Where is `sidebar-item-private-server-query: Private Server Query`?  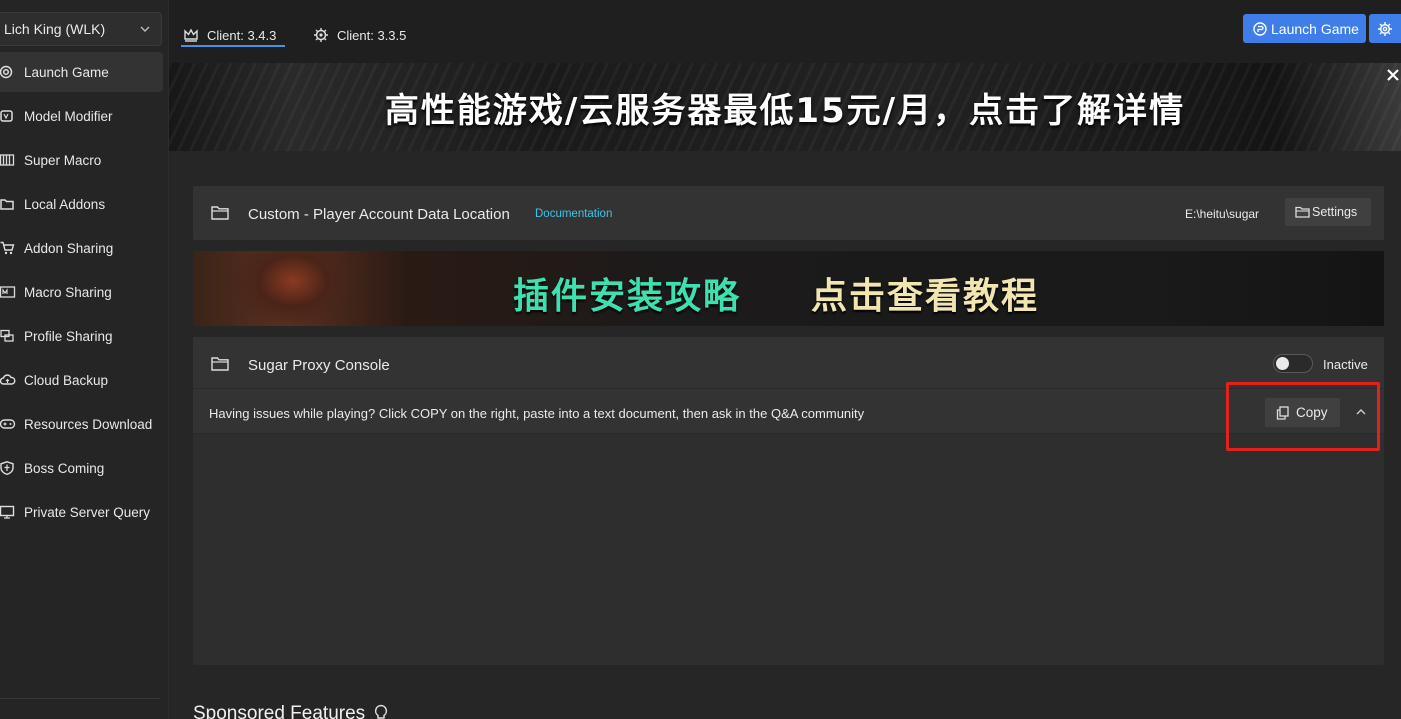 sidebar-item-private-server-query: Private Server Query is located at coordinates (81, 512).